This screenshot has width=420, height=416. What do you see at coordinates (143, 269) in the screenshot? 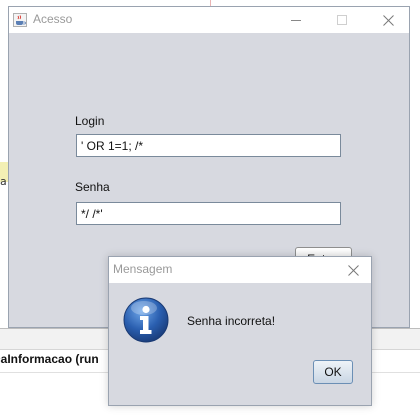
I see `message-dialog-title: Mensagem` at bounding box center [143, 269].